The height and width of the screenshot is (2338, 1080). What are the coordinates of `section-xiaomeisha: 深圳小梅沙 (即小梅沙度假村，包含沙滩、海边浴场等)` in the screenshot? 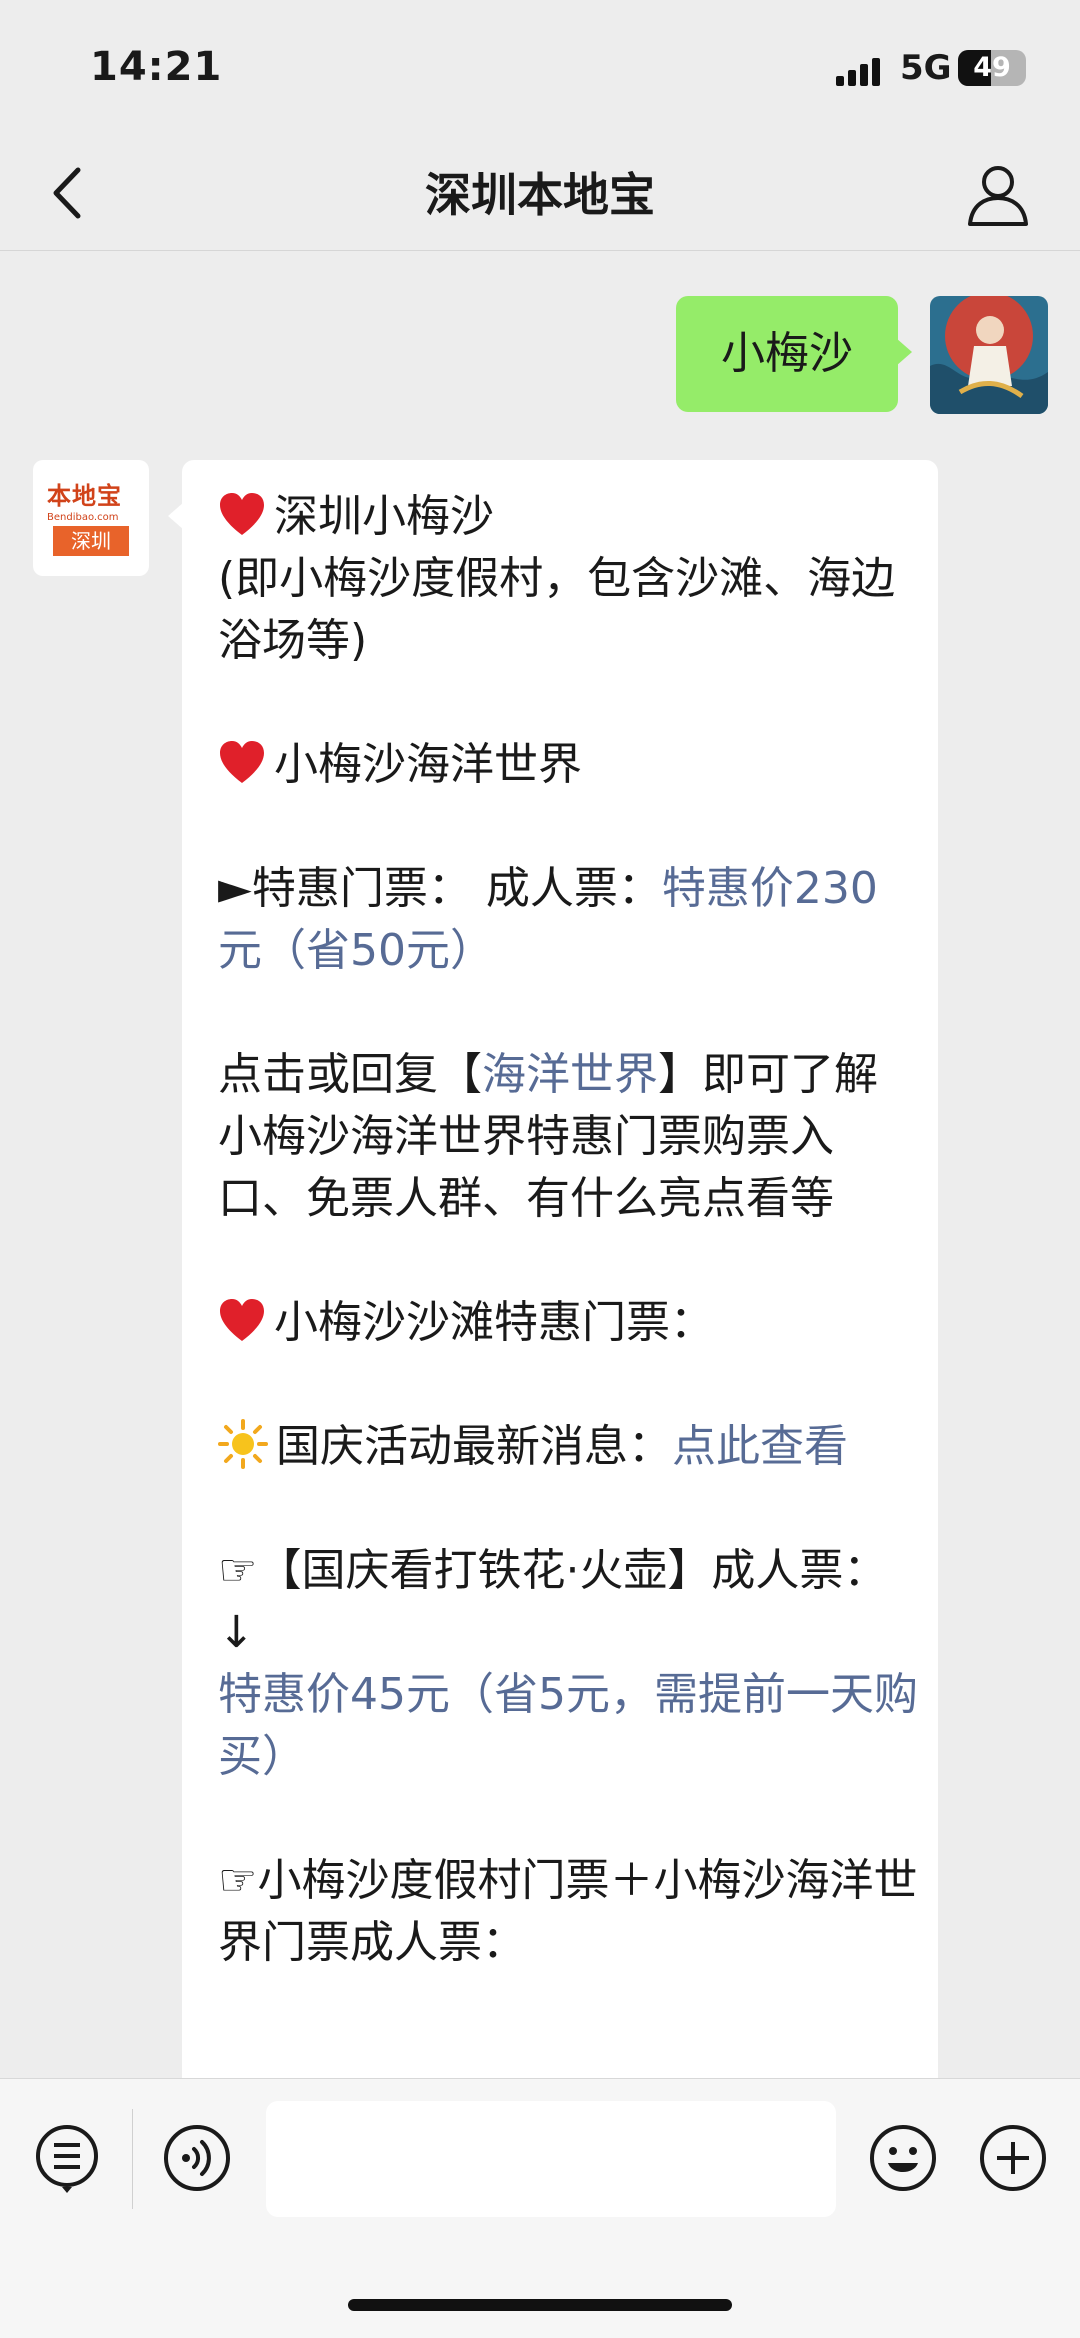 It's located at (568, 579).